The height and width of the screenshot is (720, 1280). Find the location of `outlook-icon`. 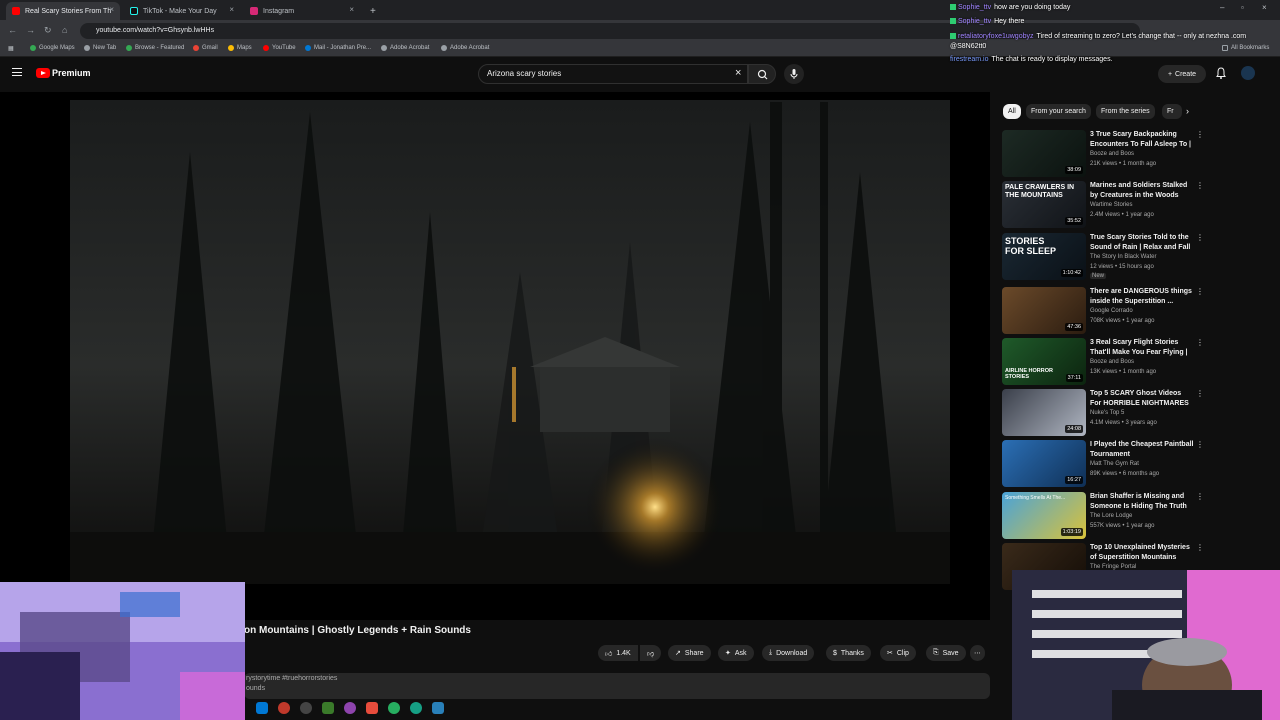

outlook-icon is located at coordinates (262, 708).